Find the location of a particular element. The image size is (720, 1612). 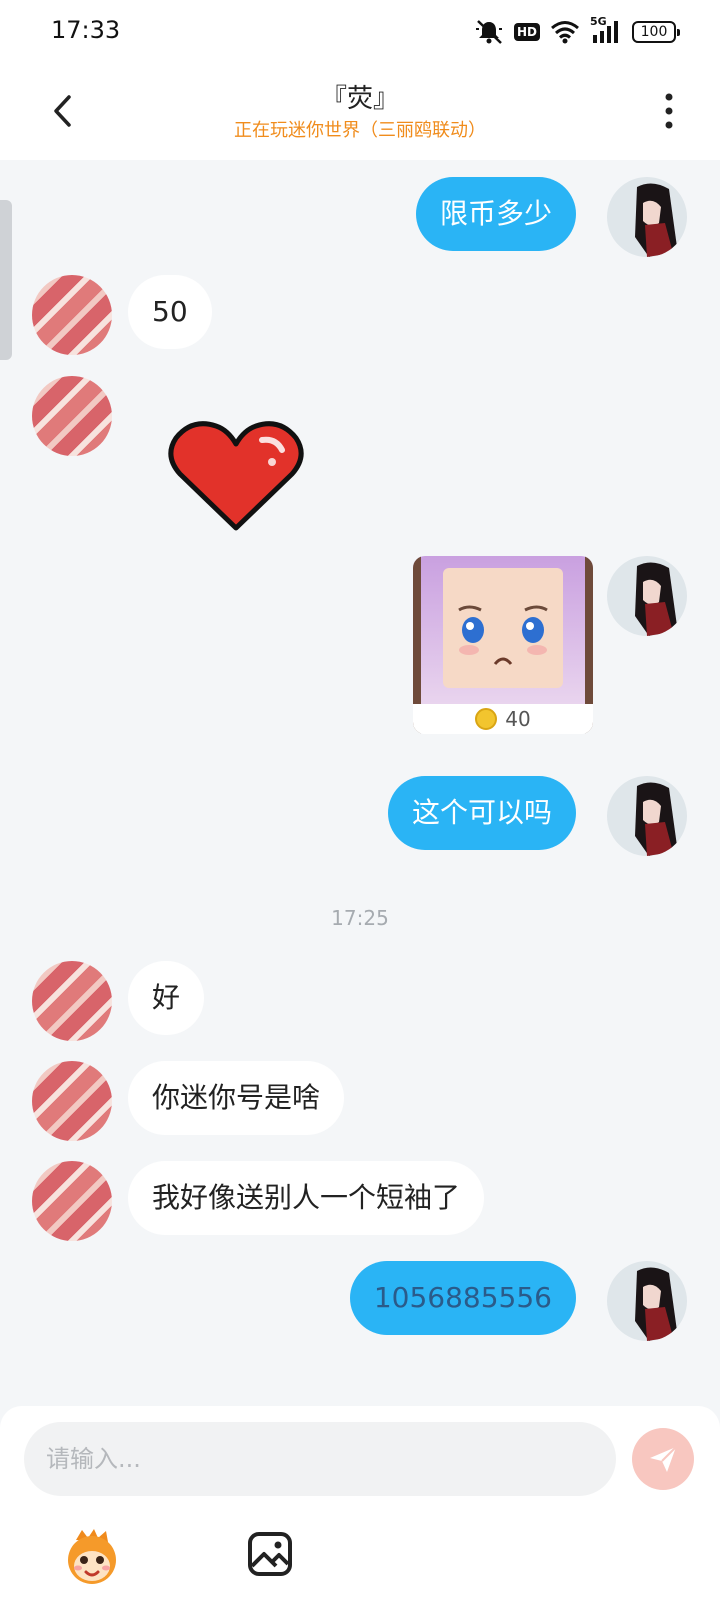

chat-header: 『荧』 正在玩迷你世界（三丽鸥联动） is located at coordinates (360, 112).